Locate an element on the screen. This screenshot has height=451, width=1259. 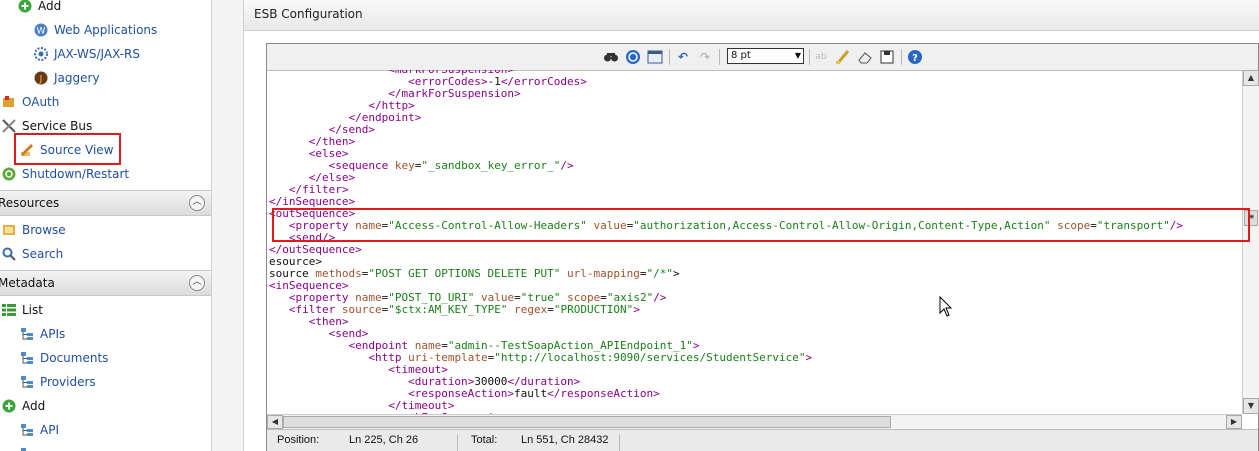
eraser-icon is located at coordinates (865, 57).